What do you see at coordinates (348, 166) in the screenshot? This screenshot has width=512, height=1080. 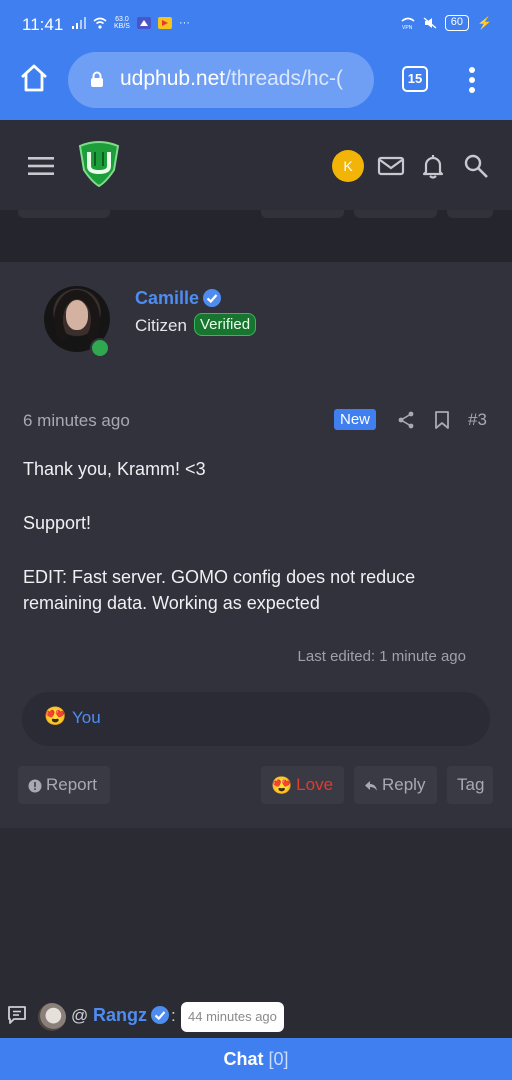 I see `user-avatar: K` at bounding box center [348, 166].